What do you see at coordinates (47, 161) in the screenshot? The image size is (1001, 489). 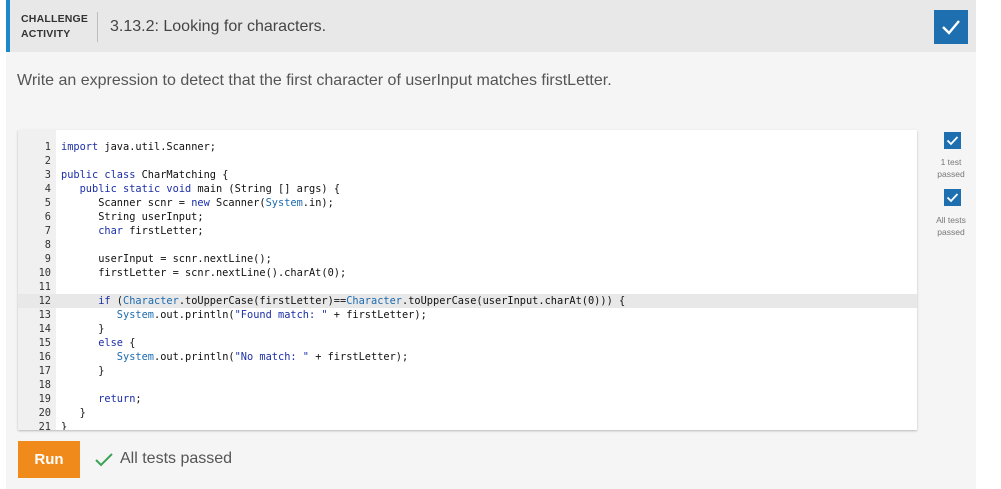 I see `line-number: 2` at bounding box center [47, 161].